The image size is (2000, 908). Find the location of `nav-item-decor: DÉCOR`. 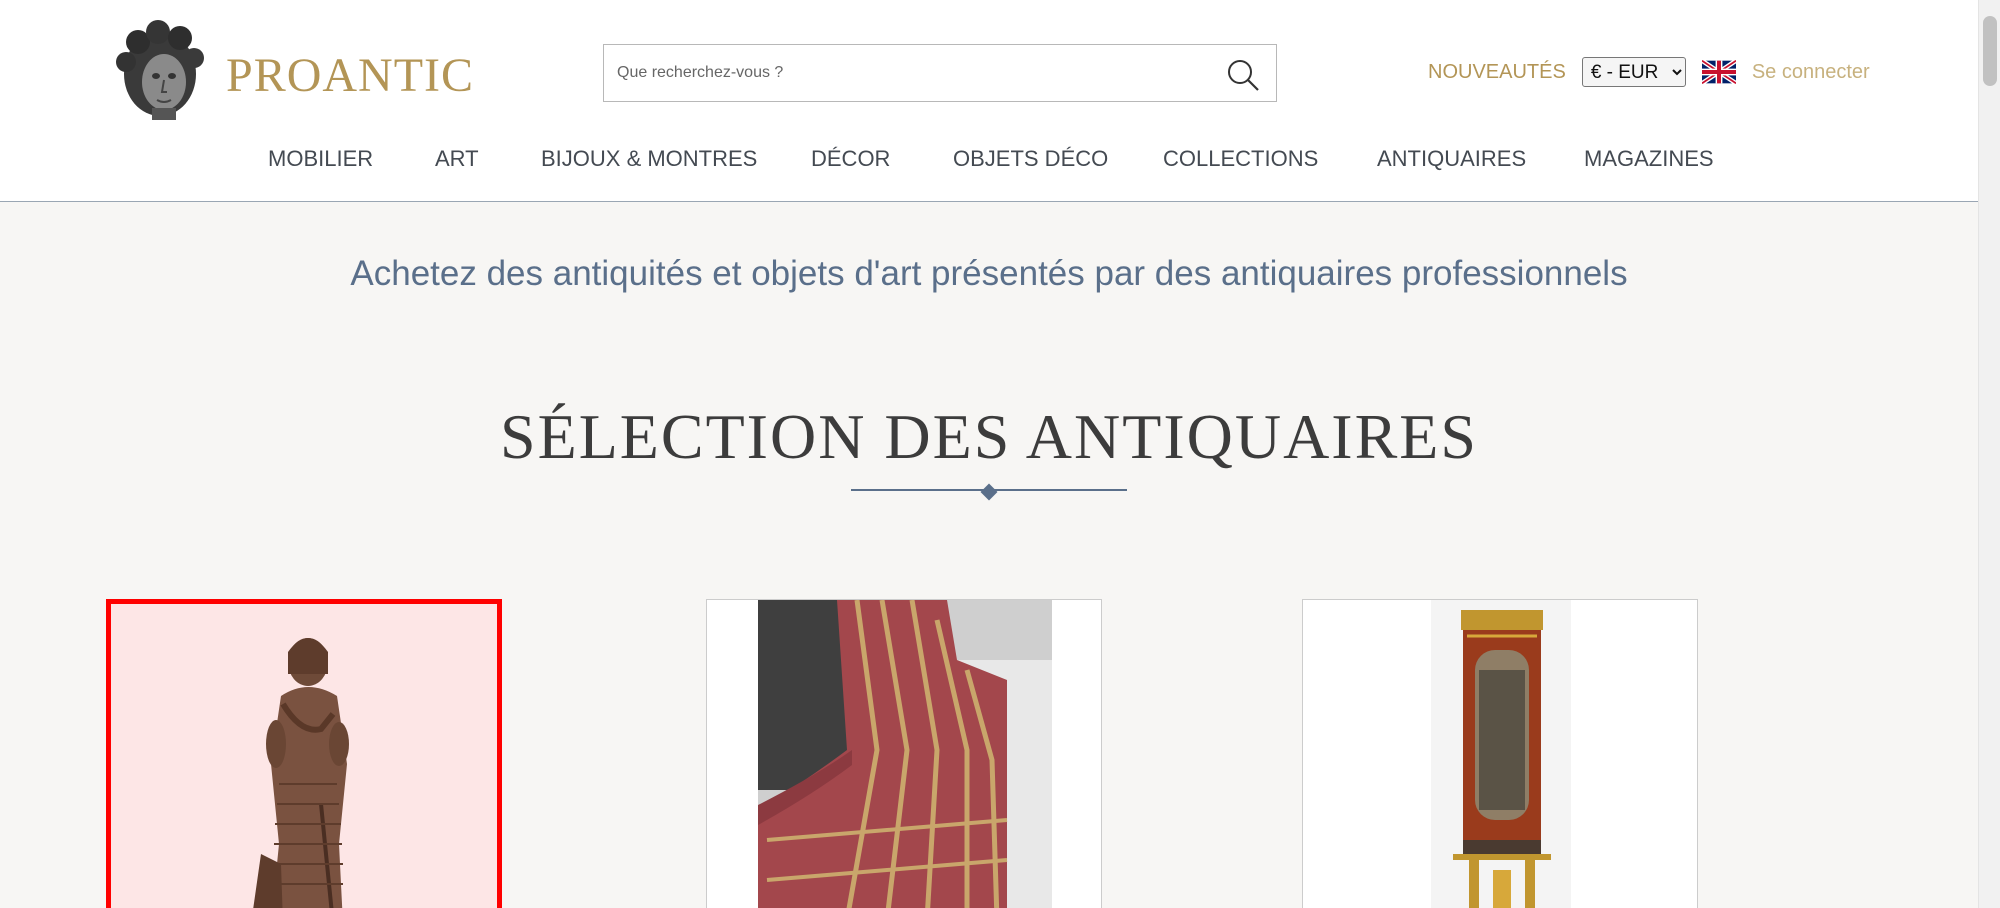

nav-item-decor: DÉCOR is located at coordinates (850, 159).